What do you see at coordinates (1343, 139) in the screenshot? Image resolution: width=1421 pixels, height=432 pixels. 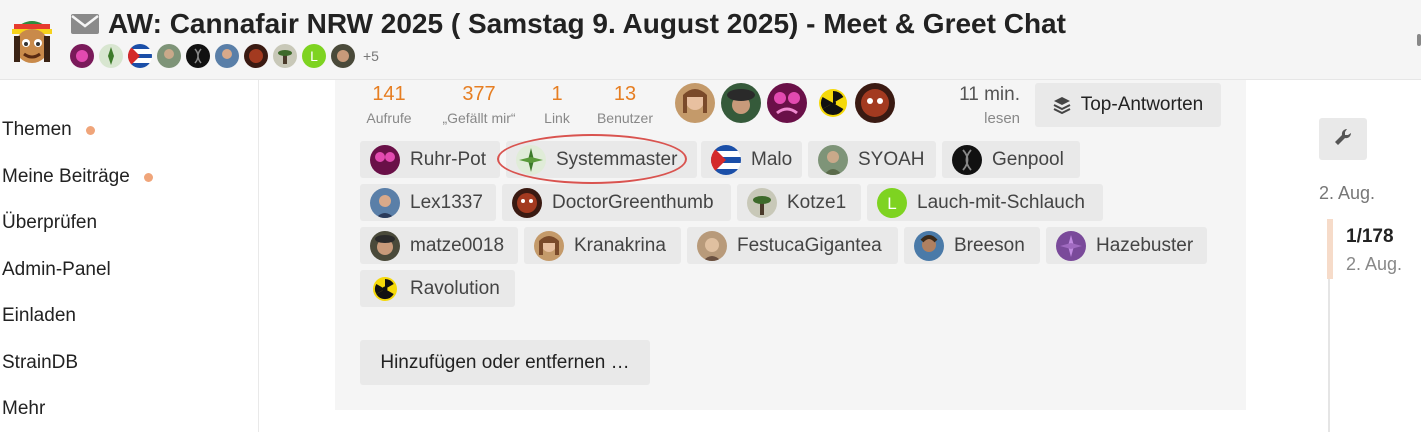 I see `admin-wrench-button` at bounding box center [1343, 139].